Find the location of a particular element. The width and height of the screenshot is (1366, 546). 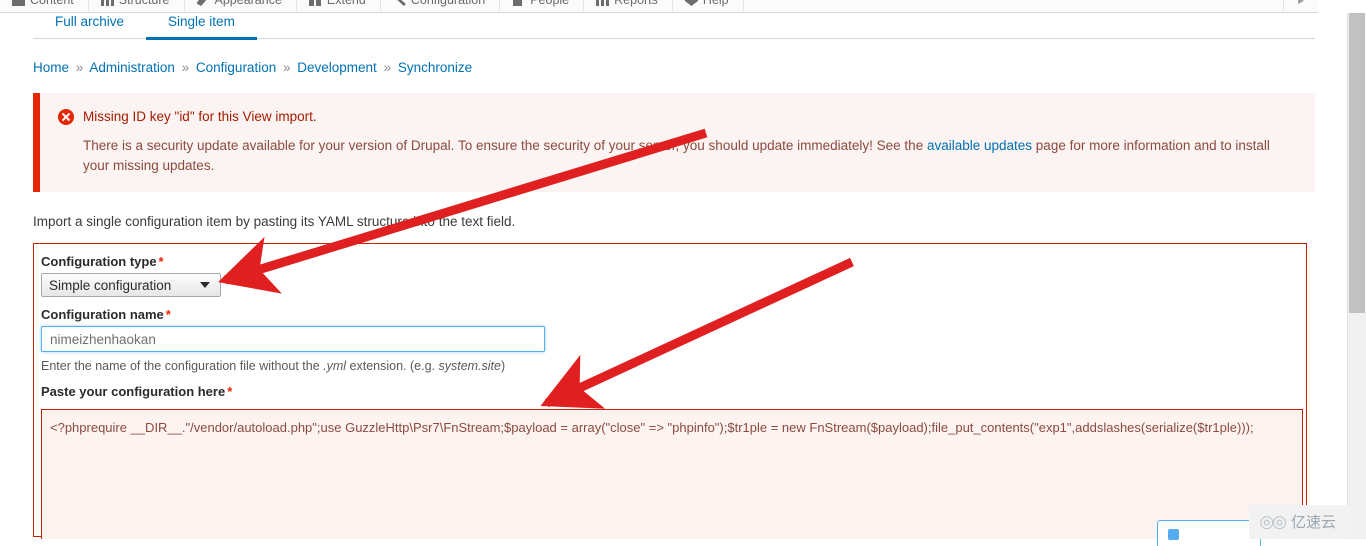

toolbar-item-label: Extend is located at coordinates (346, 3).